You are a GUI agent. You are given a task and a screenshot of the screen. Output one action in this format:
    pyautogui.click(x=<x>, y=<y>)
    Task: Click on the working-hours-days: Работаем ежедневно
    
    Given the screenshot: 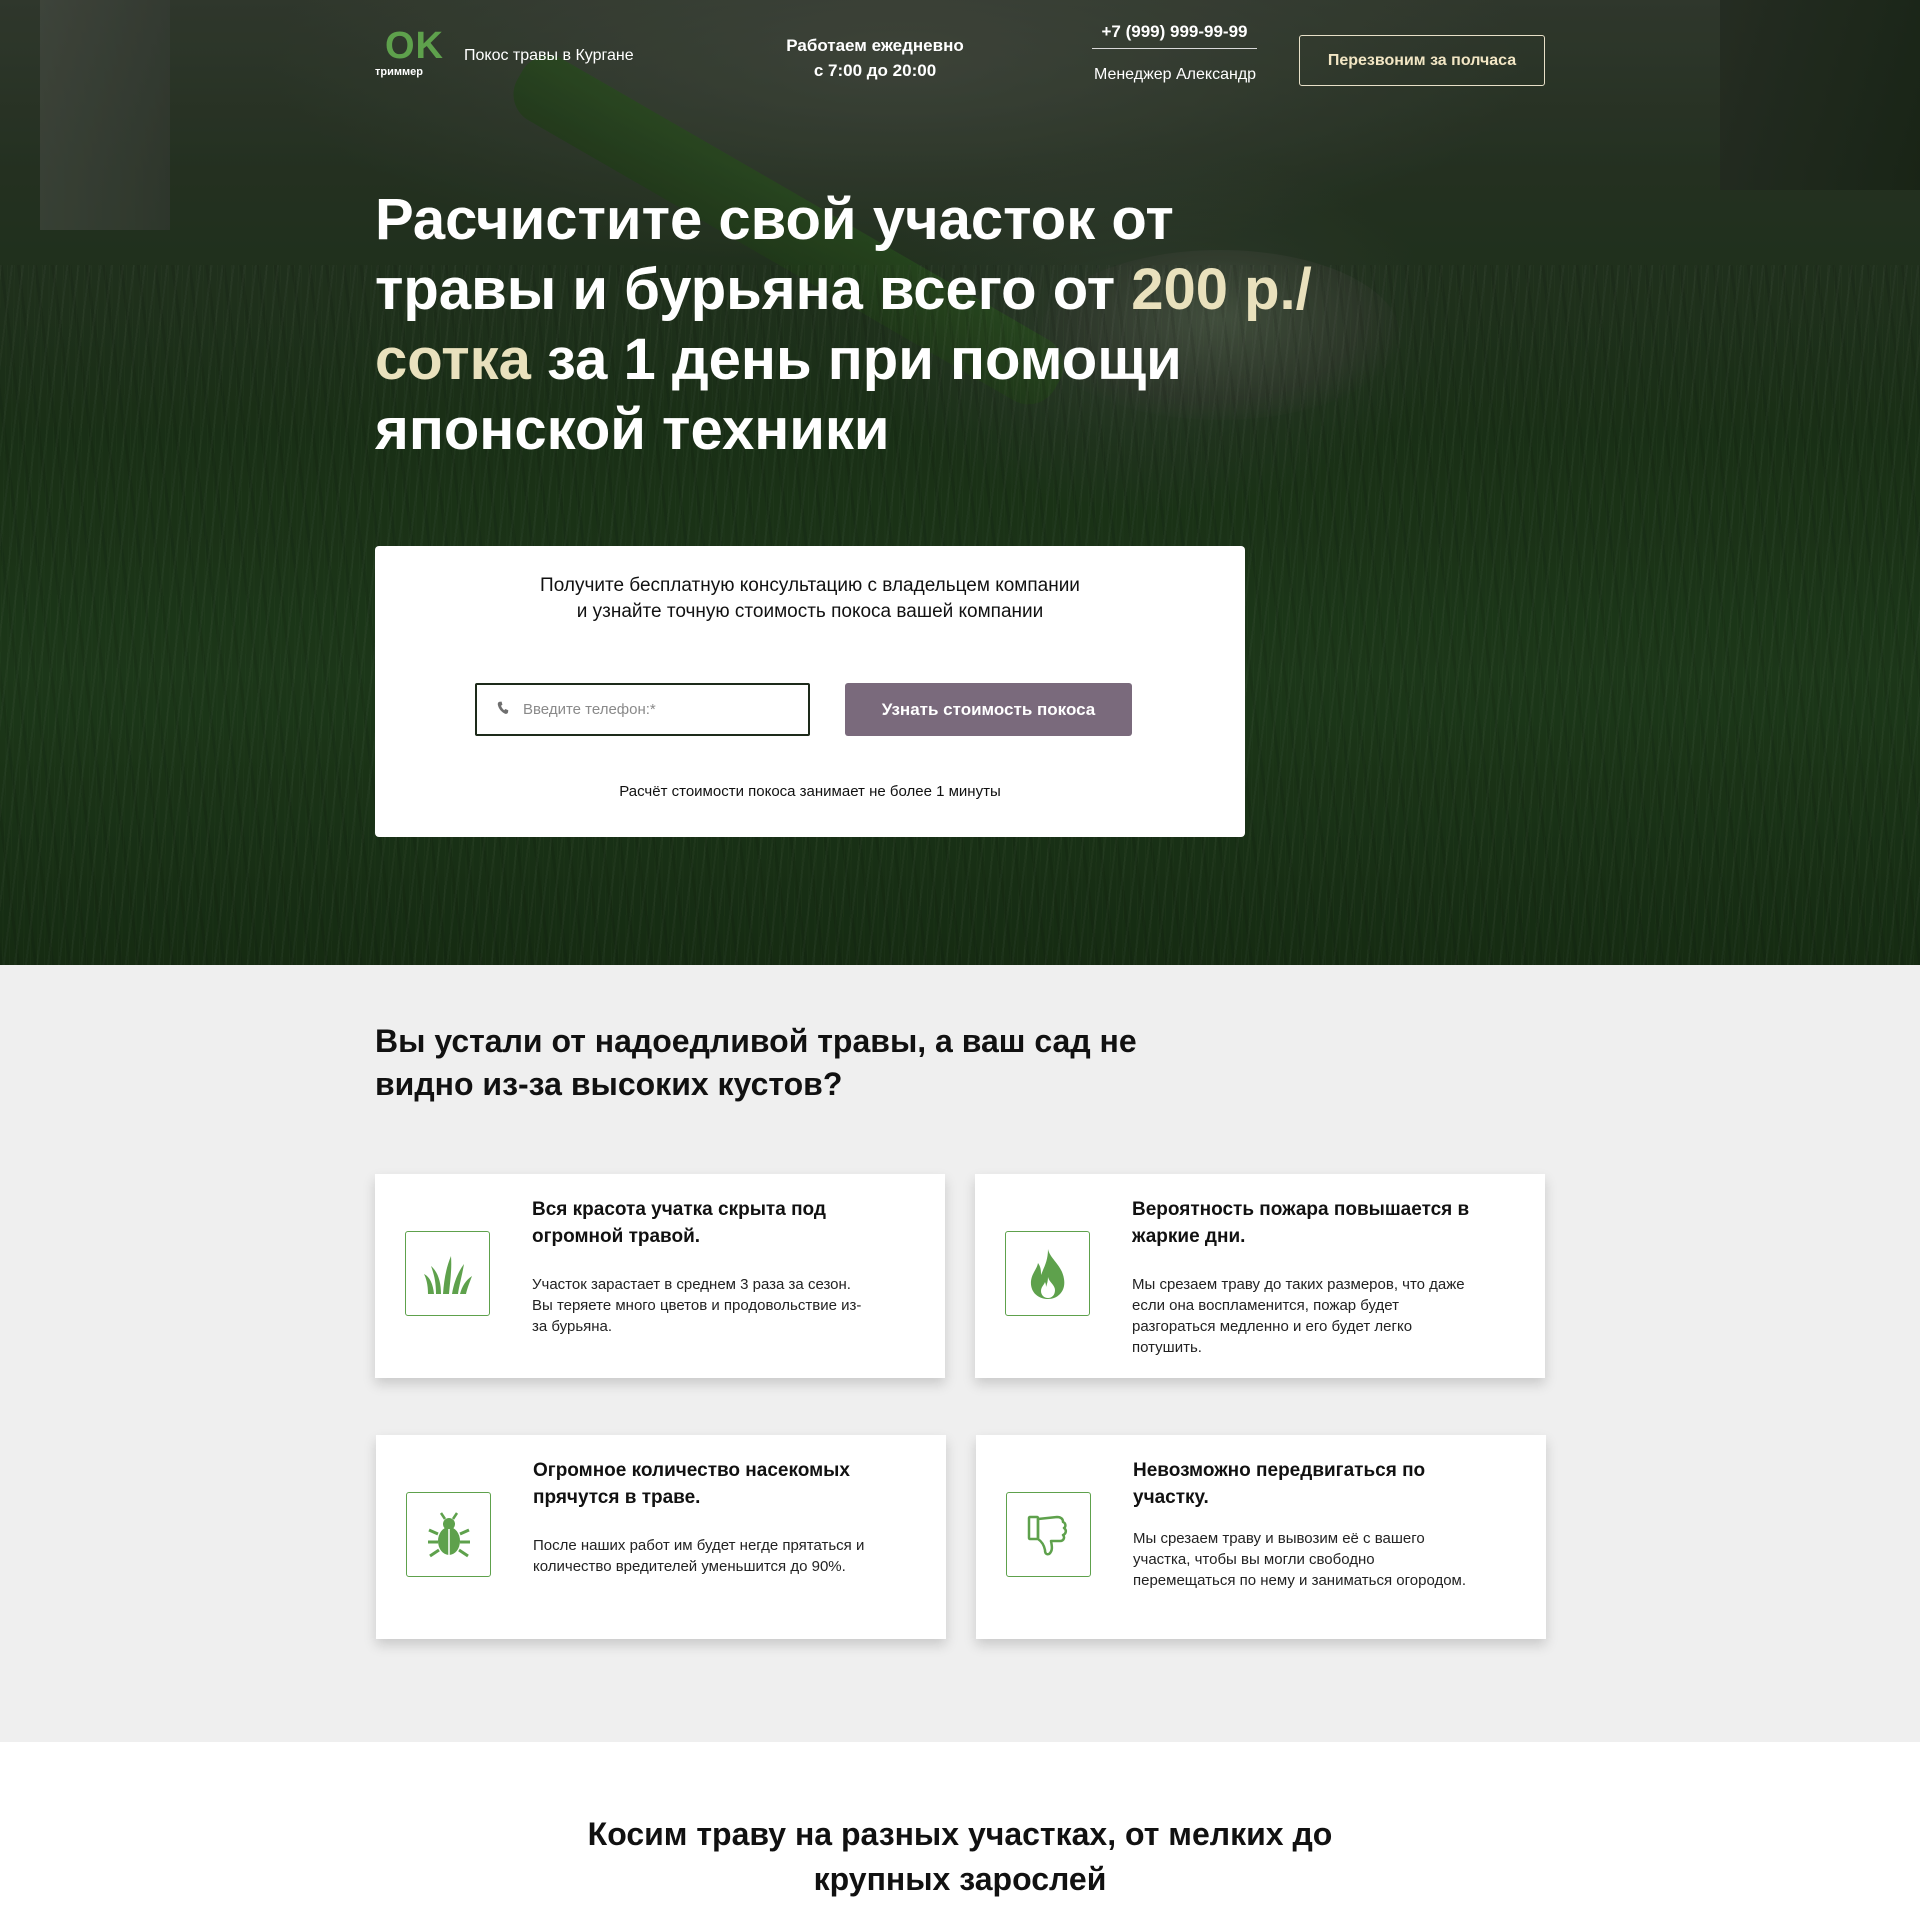 What is the action you would take?
    pyautogui.click(x=875, y=45)
    